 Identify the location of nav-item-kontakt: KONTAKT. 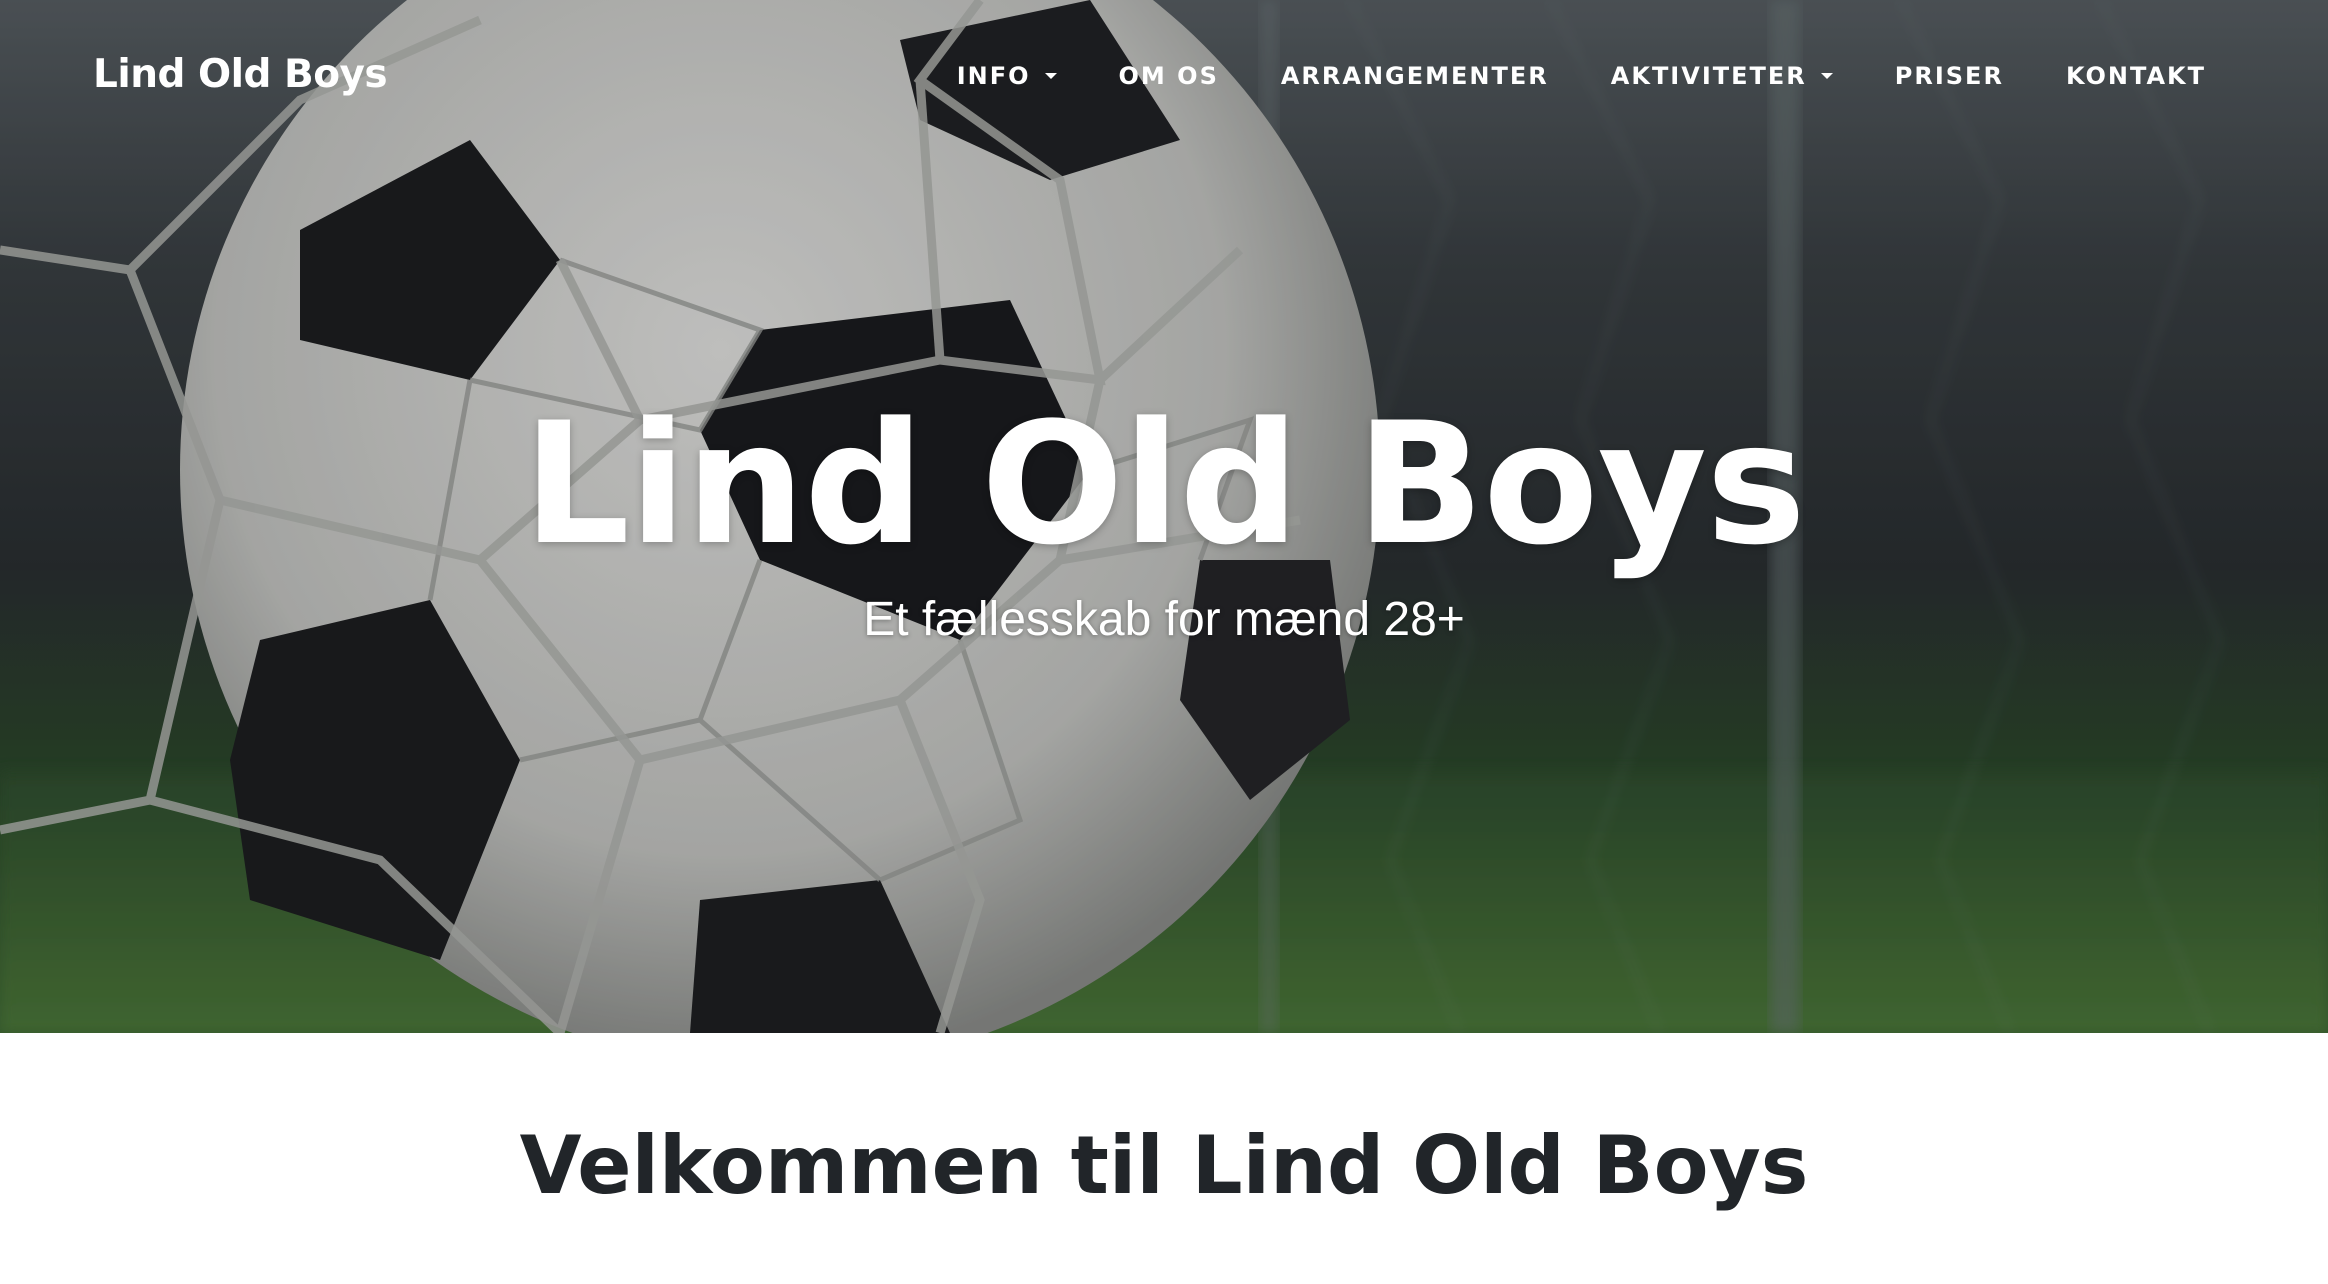
(2136, 76).